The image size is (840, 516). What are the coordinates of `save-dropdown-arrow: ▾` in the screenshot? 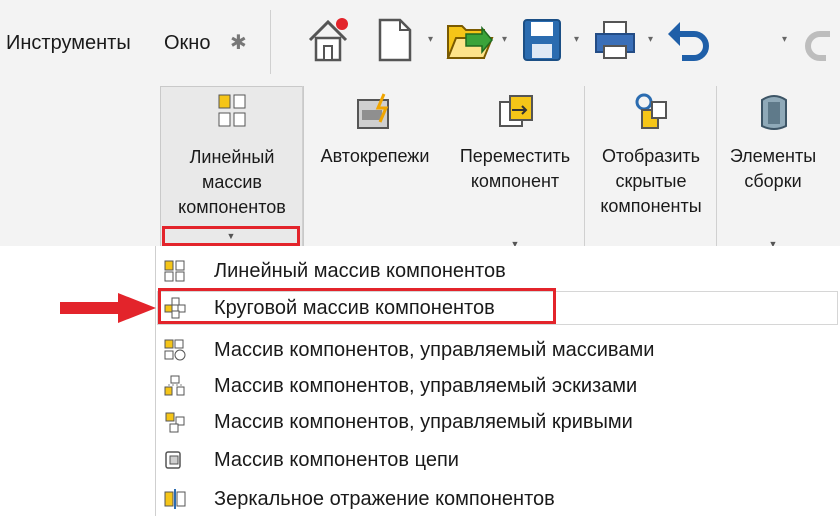 It's located at (576, 39).